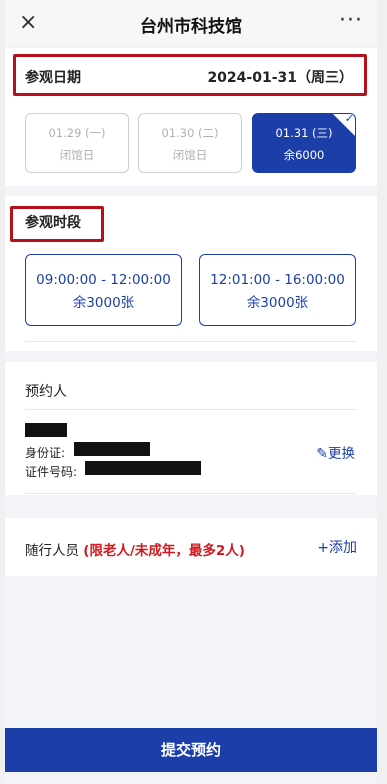 Image resolution: width=387 pixels, height=784 pixels. I want to click on change-booker-button: ✎更换, so click(335, 452).